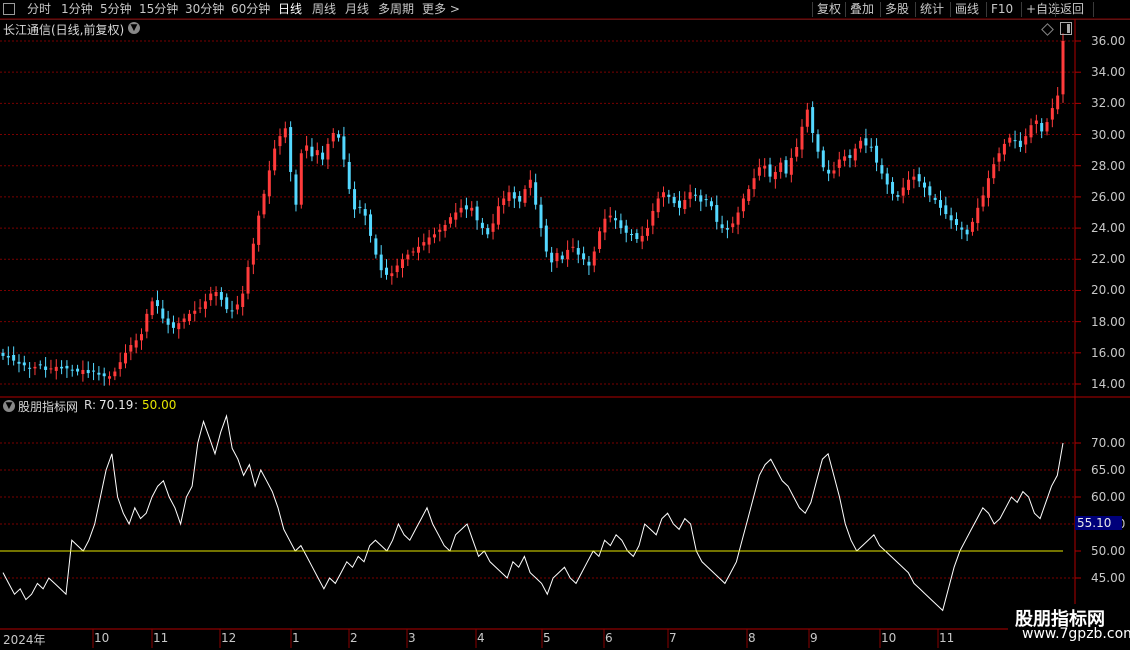  Describe the element at coordinates (1108, 578) in the screenshot. I see `indicator-tick-label: 45.00` at that location.